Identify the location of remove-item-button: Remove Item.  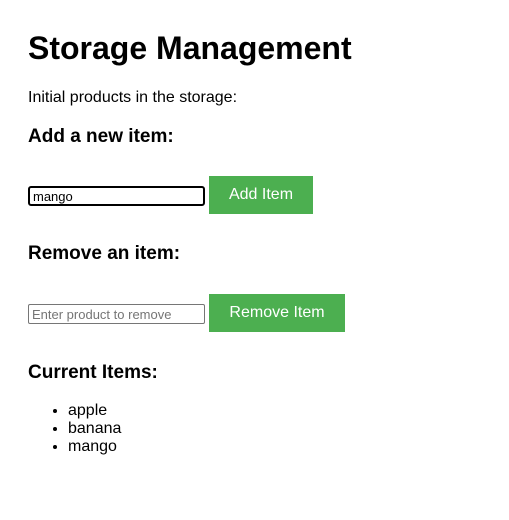
(277, 313).